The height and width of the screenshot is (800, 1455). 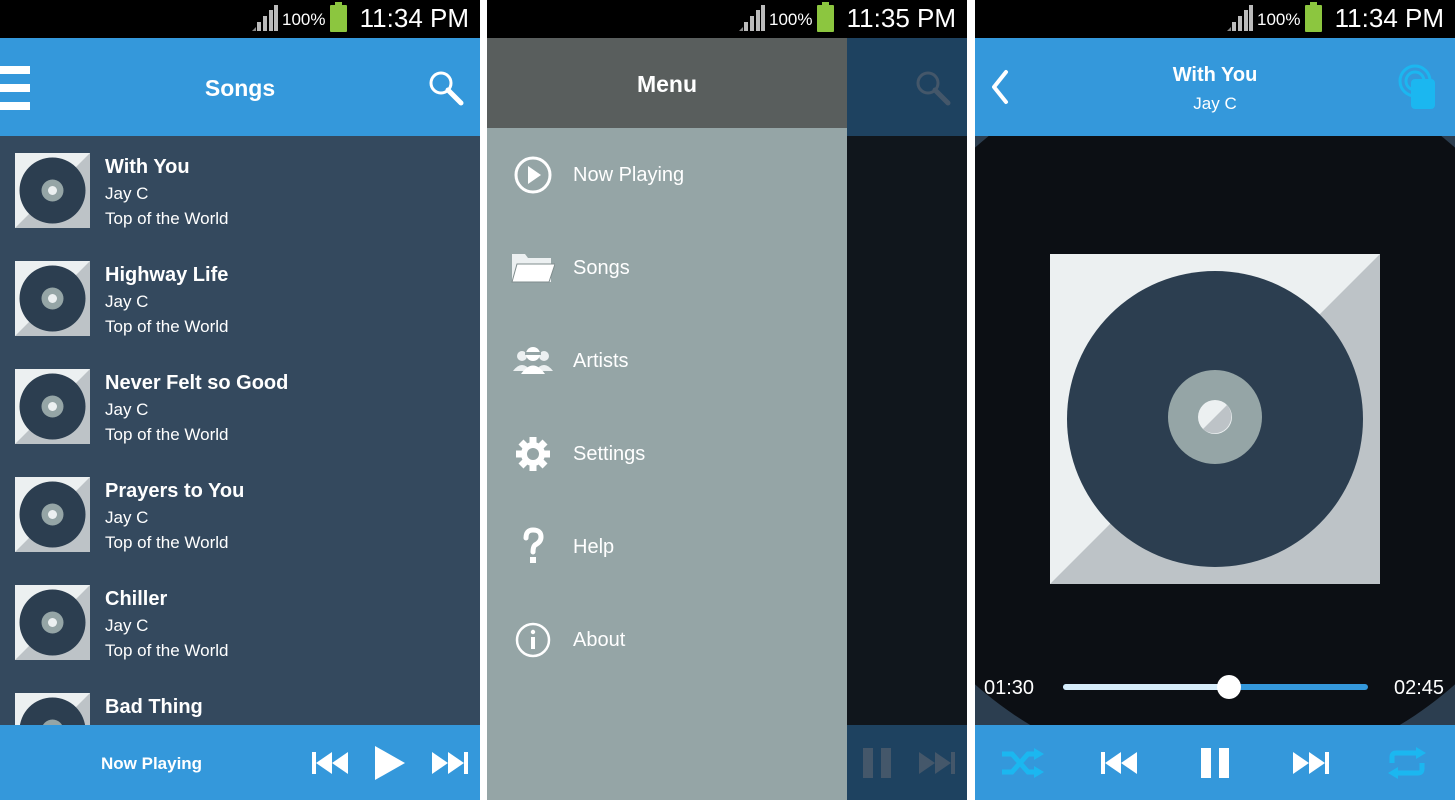 What do you see at coordinates (601, 268) in the screenshot?
I see `menu-item-label: Songs` at bounding box center [601, 268].